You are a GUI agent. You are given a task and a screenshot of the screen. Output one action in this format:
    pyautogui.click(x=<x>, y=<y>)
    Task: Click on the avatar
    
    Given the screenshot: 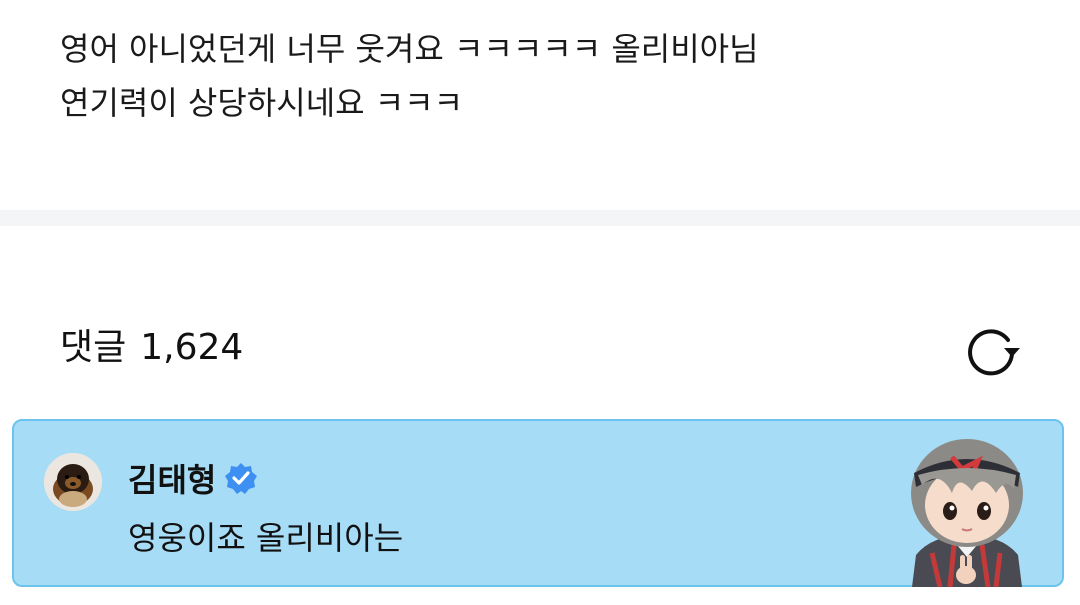 What is the action you would take?
    pyautogui.click(x=73, y=482)
    